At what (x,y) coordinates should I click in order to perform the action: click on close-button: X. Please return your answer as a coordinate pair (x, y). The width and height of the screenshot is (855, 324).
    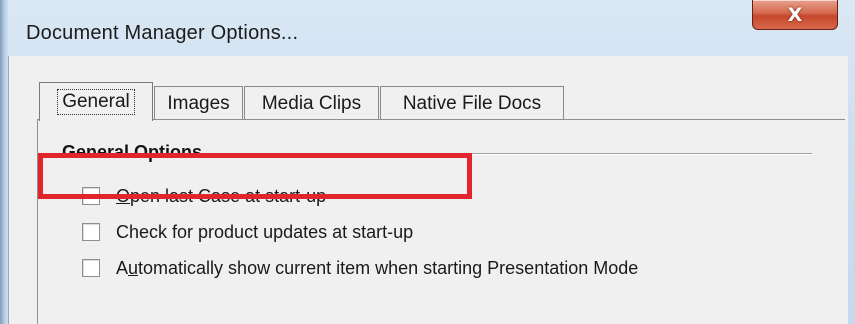
    Looking at the image, I should click on (795, 15).